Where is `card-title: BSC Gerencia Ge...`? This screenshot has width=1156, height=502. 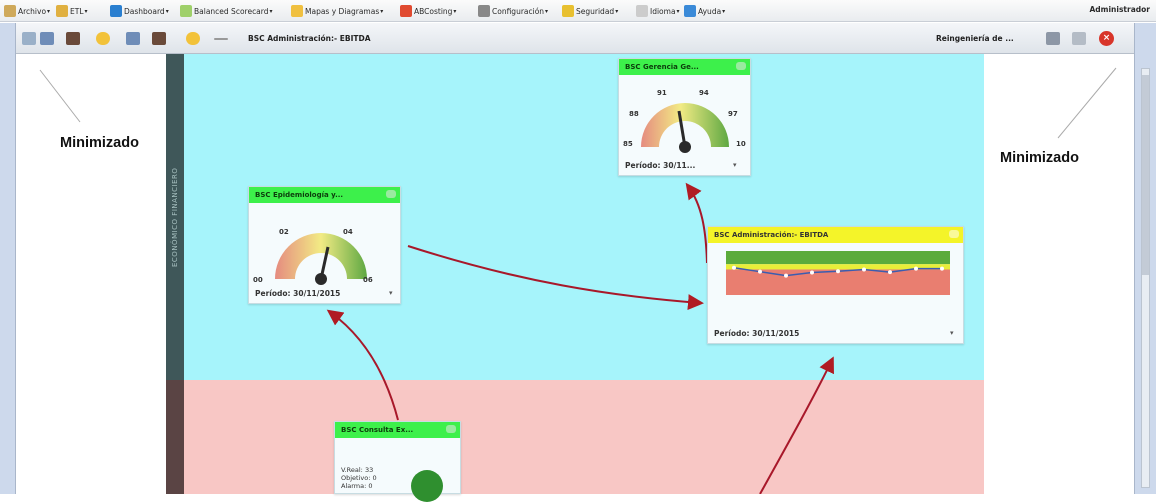
card-title: BSC Gerencia Ge... is located at coordinates (662, 67).